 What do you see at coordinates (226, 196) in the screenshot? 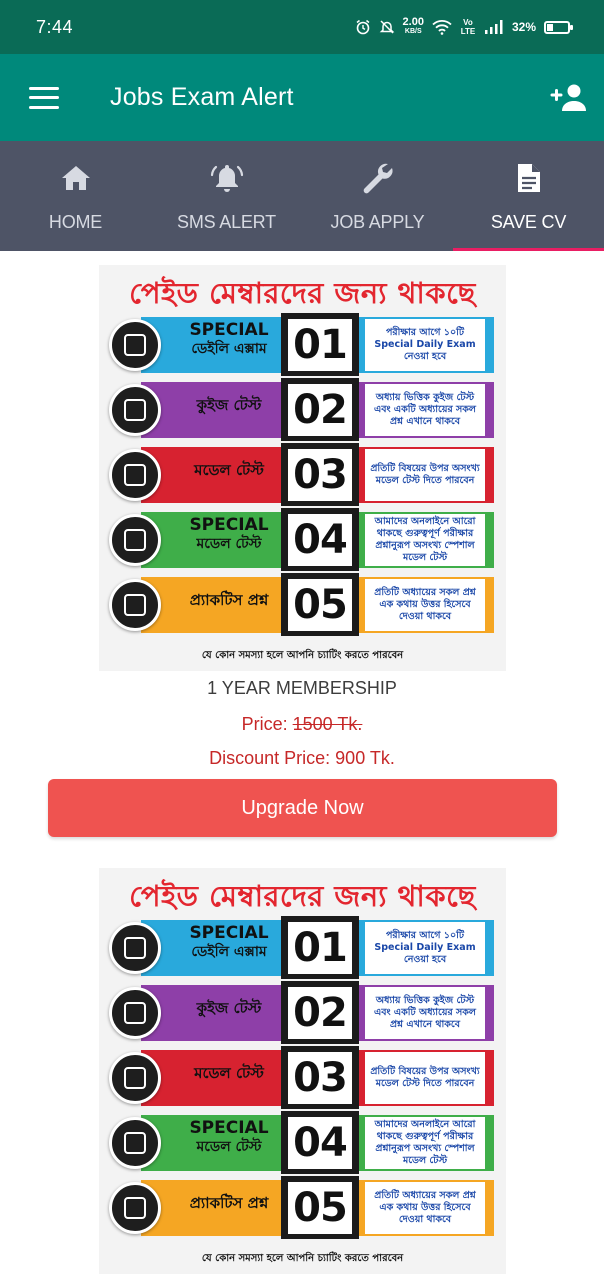
I see `tab-sms-alert: SMS ALERT` at bounding box center [226, 196].